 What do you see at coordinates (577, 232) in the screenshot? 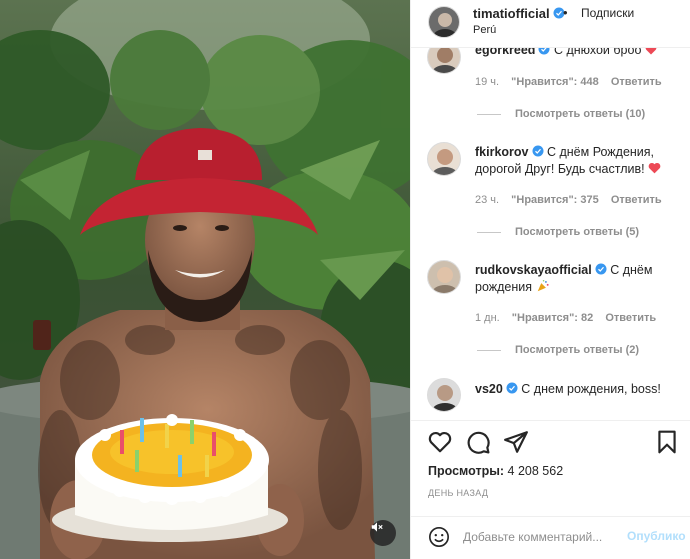
I see `view-replies-label: Посмотреть ответы (5)` at bounding box center [577, 232].